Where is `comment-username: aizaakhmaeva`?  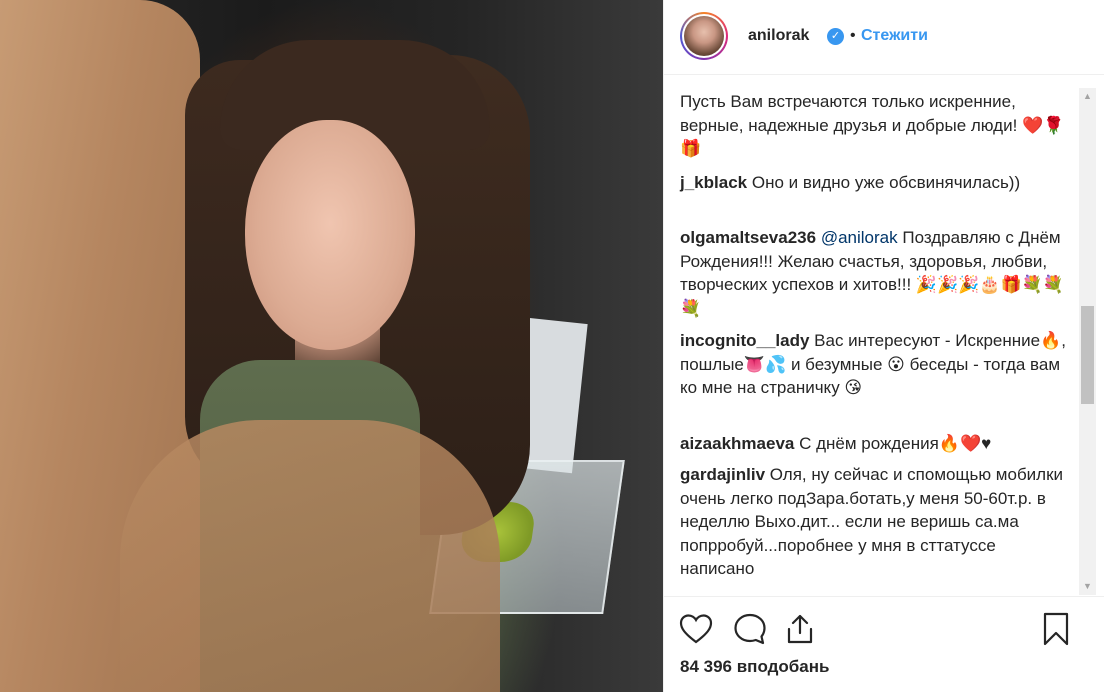
comment-username: aizaakhmaeva is located at coordinates (737, 443).